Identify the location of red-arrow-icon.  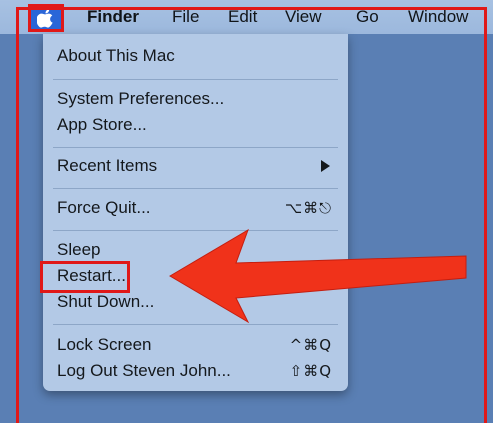
(318, 276).